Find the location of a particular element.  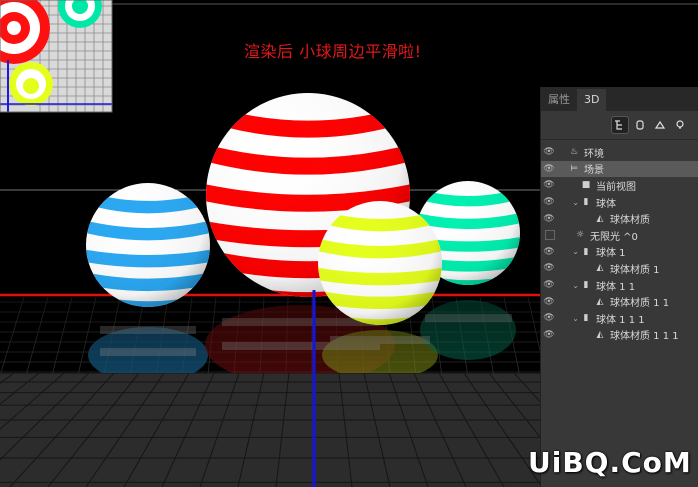

layer-row-sphere-material-1-1-1: 👁 ◭ 球体材质 1 1 1 is located at coordinates (619, 335).